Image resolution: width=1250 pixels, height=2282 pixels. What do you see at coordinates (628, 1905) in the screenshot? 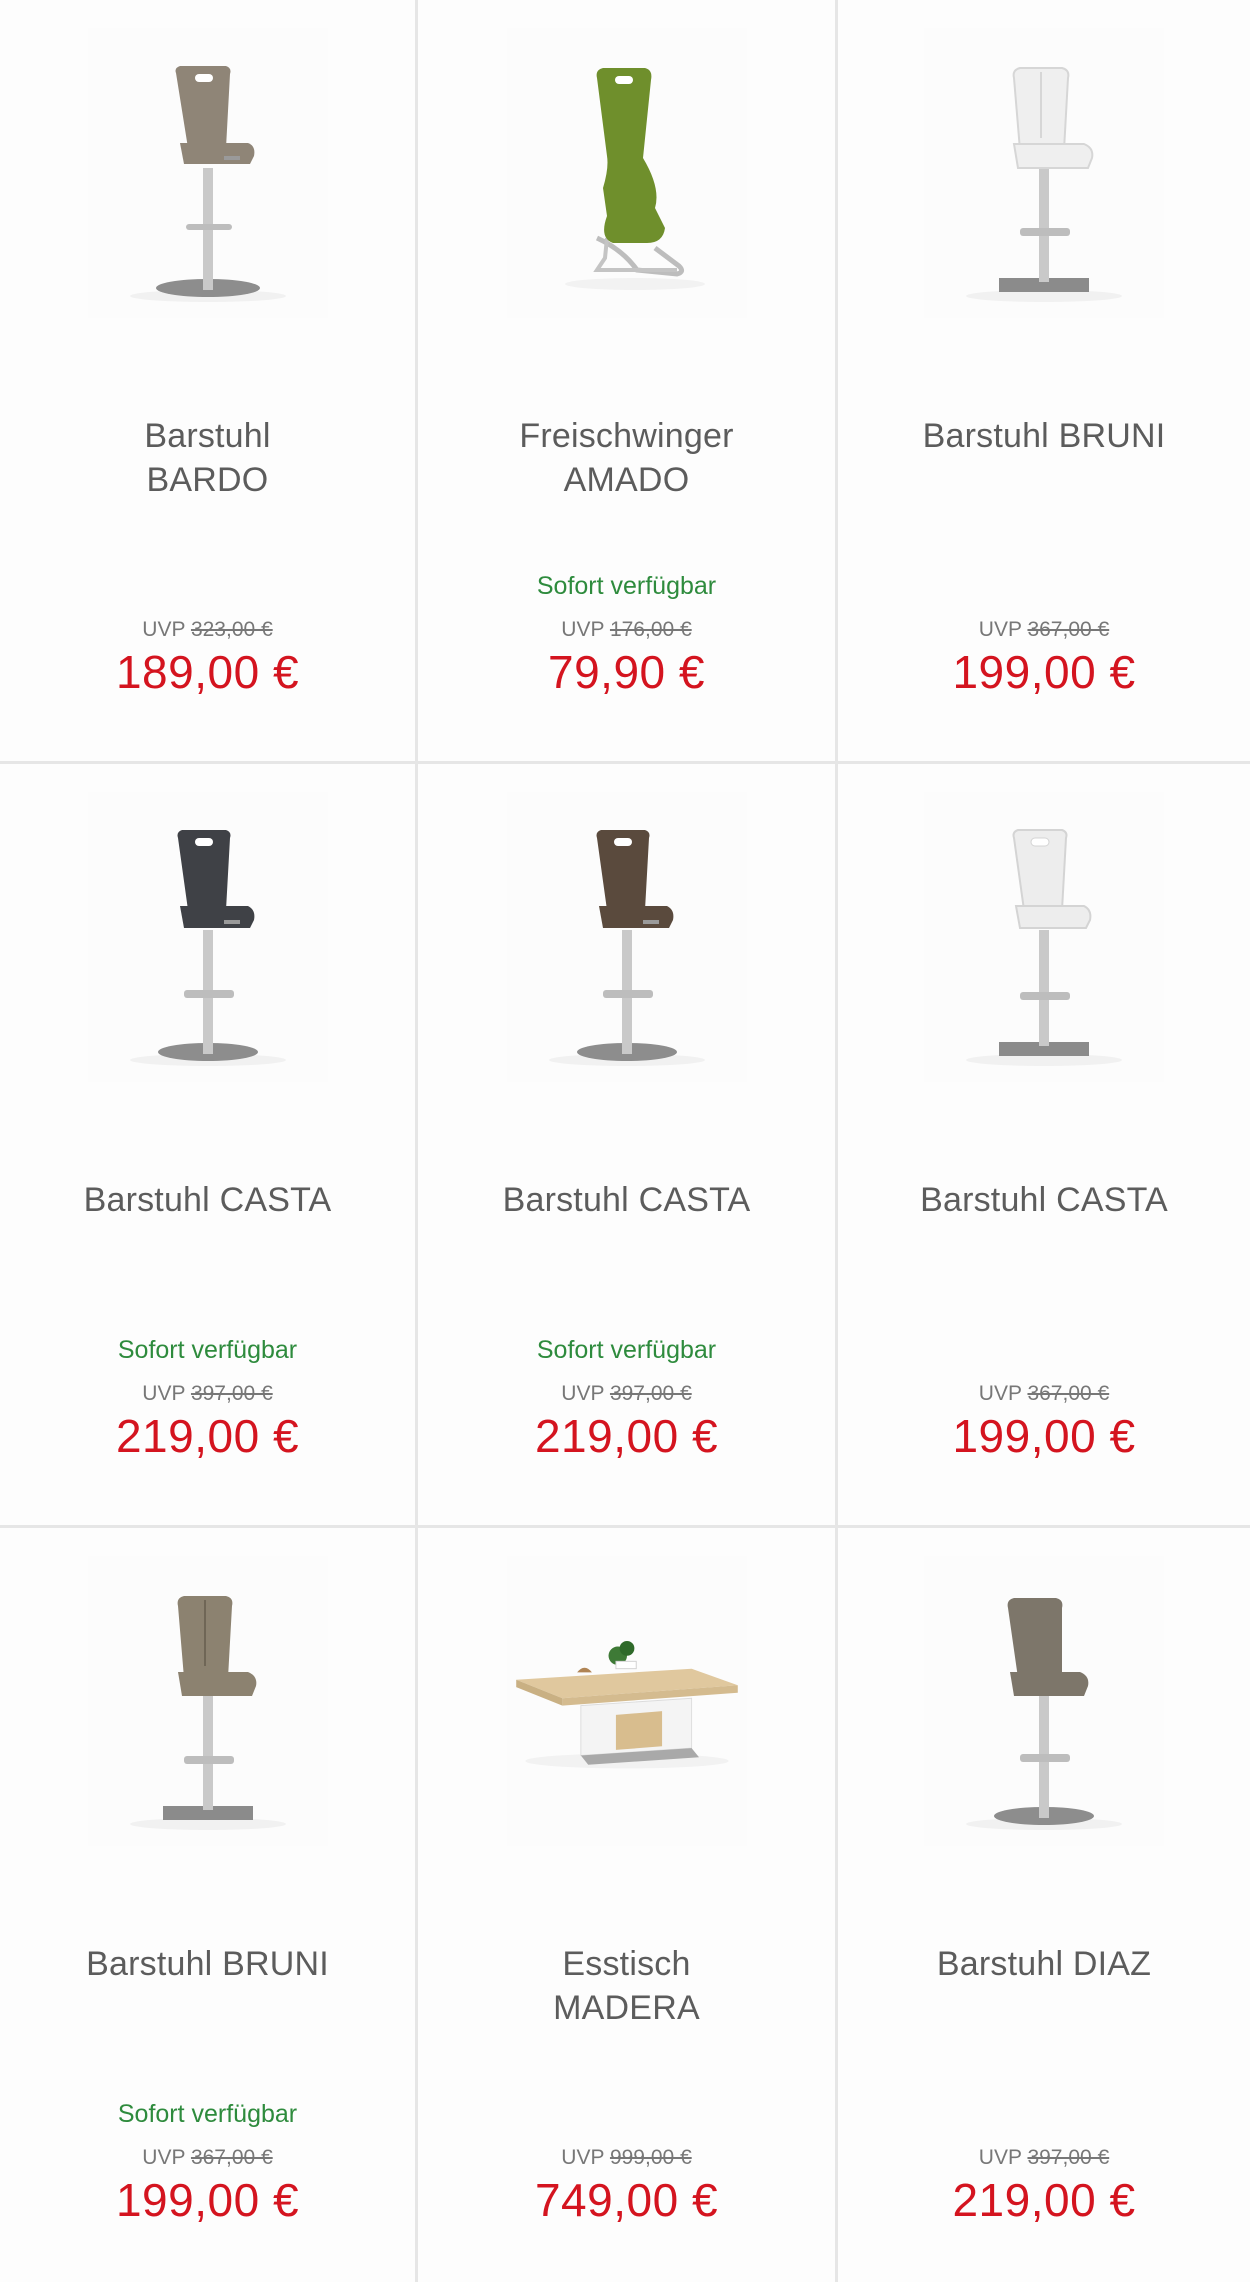
I see `product-card: Esstisch MADERA UVP 999,00 € 749,00 €` at bounding box center [628, 1905].